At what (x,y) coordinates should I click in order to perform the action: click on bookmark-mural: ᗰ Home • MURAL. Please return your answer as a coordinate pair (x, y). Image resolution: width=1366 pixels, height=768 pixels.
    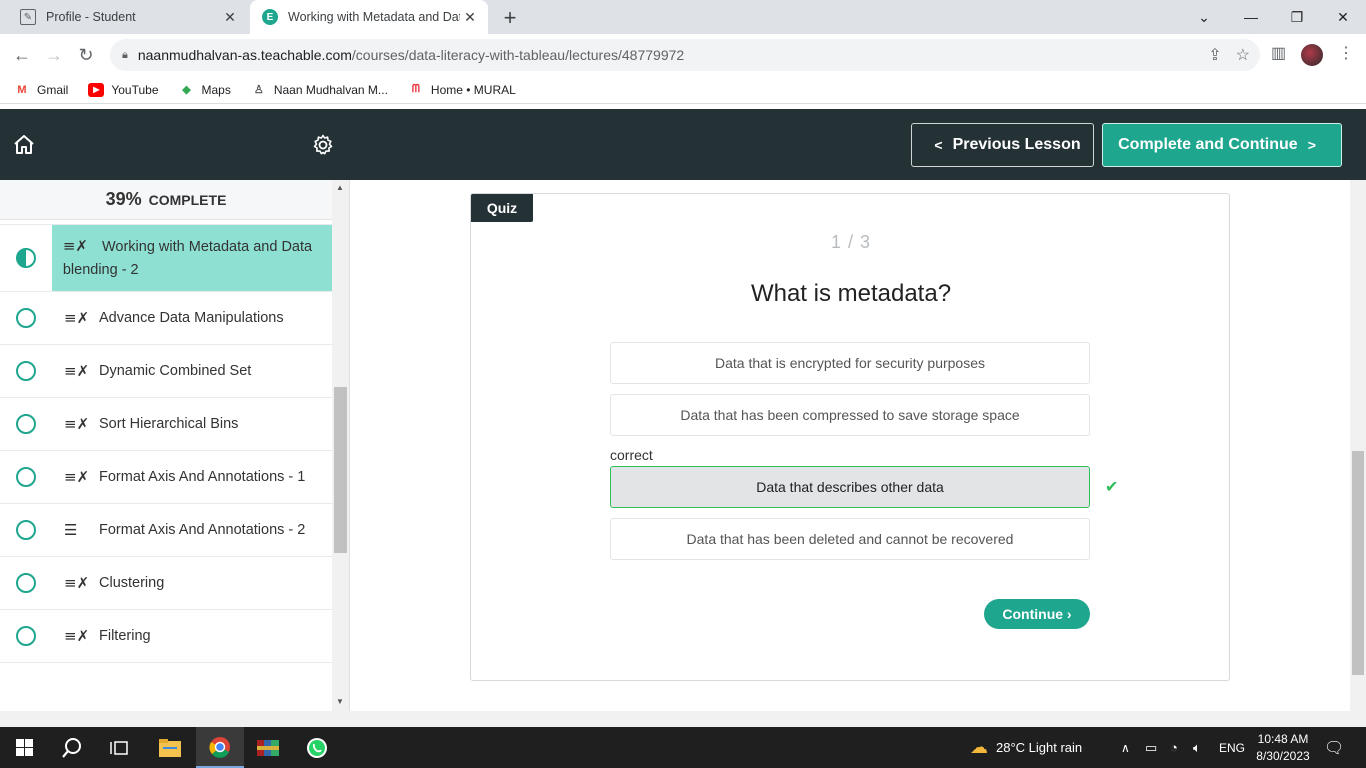
    Looking at the image, I should click on (462, 90).